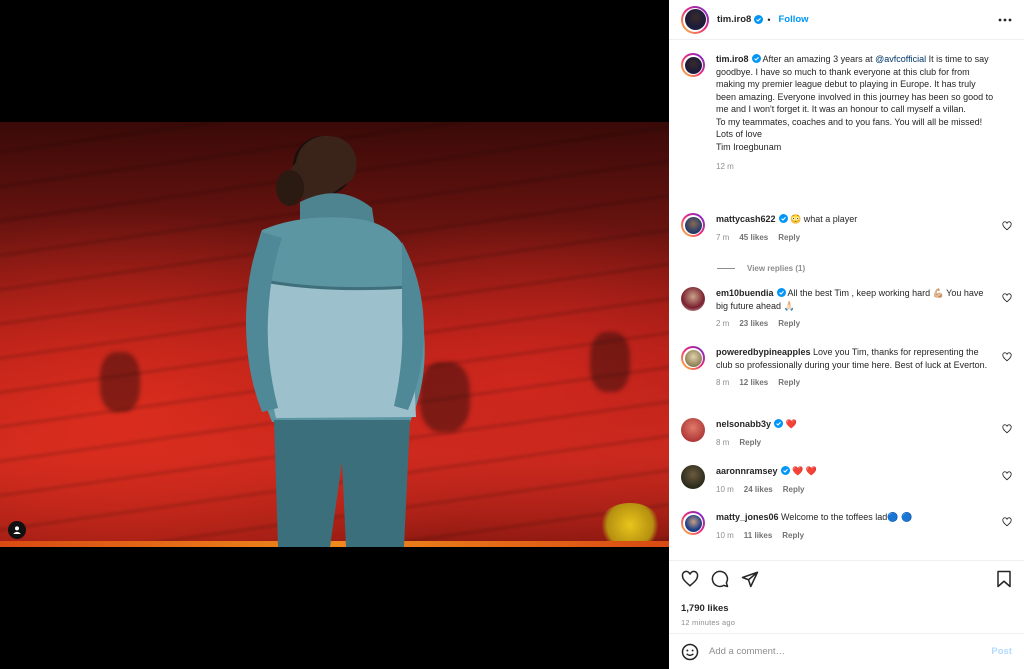 The image size is (1024, 669). Describe the element at coordinates (758, 535) in the screenshot. I see `comment-likes: 11 likes` at that location.